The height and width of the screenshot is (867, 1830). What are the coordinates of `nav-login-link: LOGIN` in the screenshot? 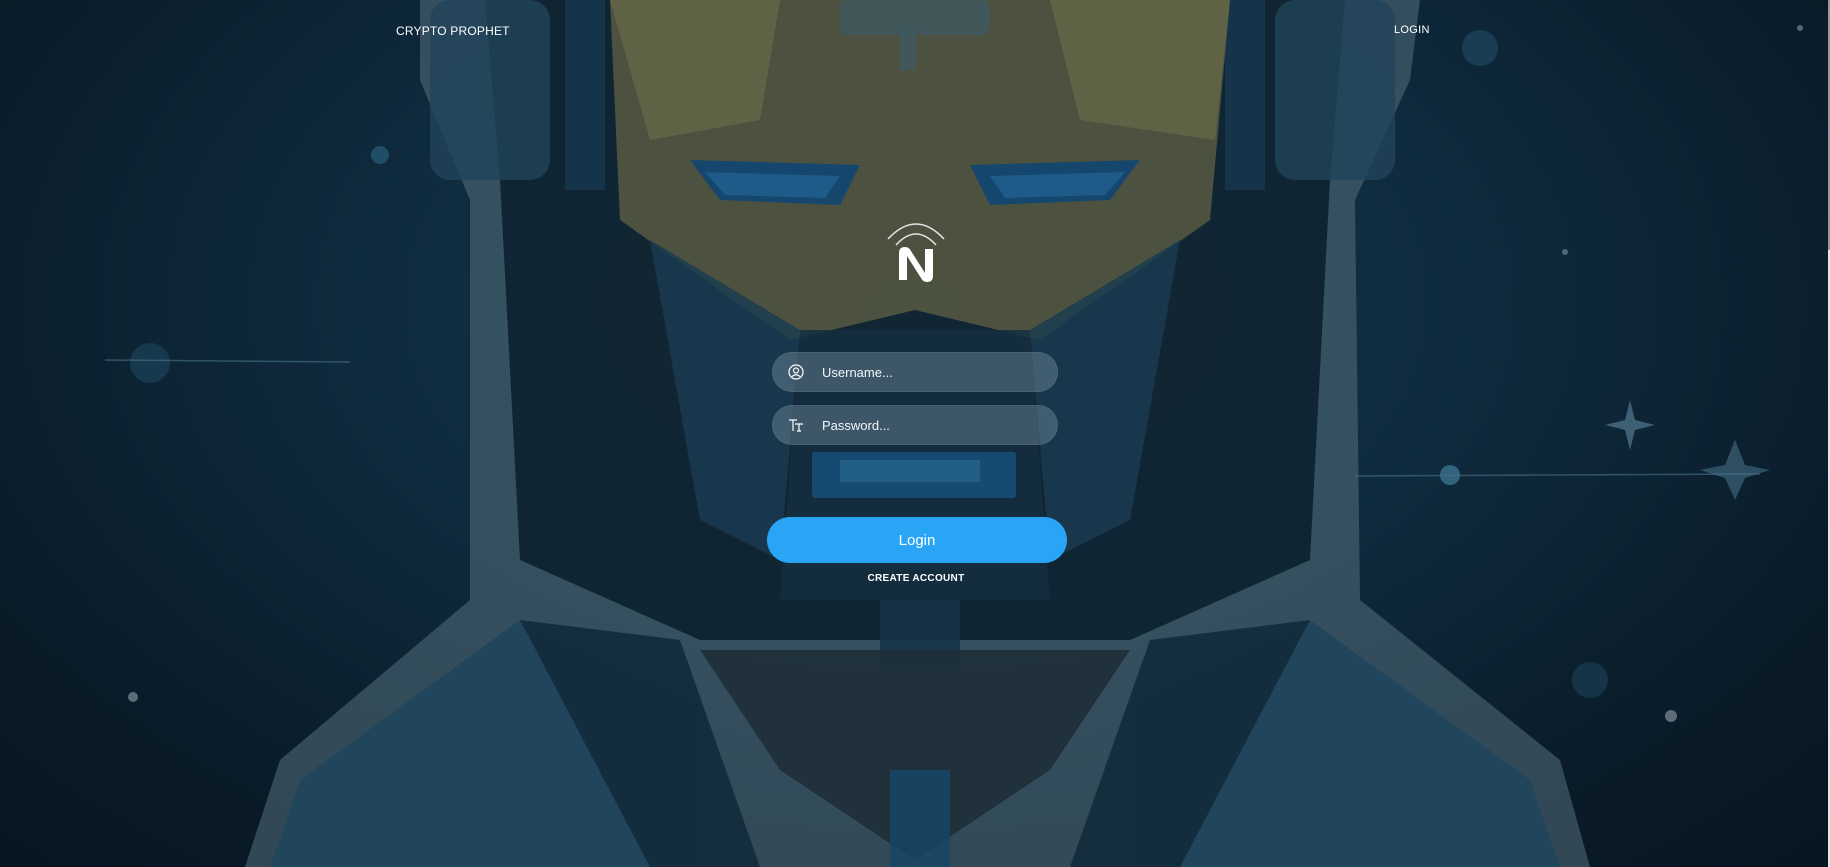 It's located at (1412, 30).